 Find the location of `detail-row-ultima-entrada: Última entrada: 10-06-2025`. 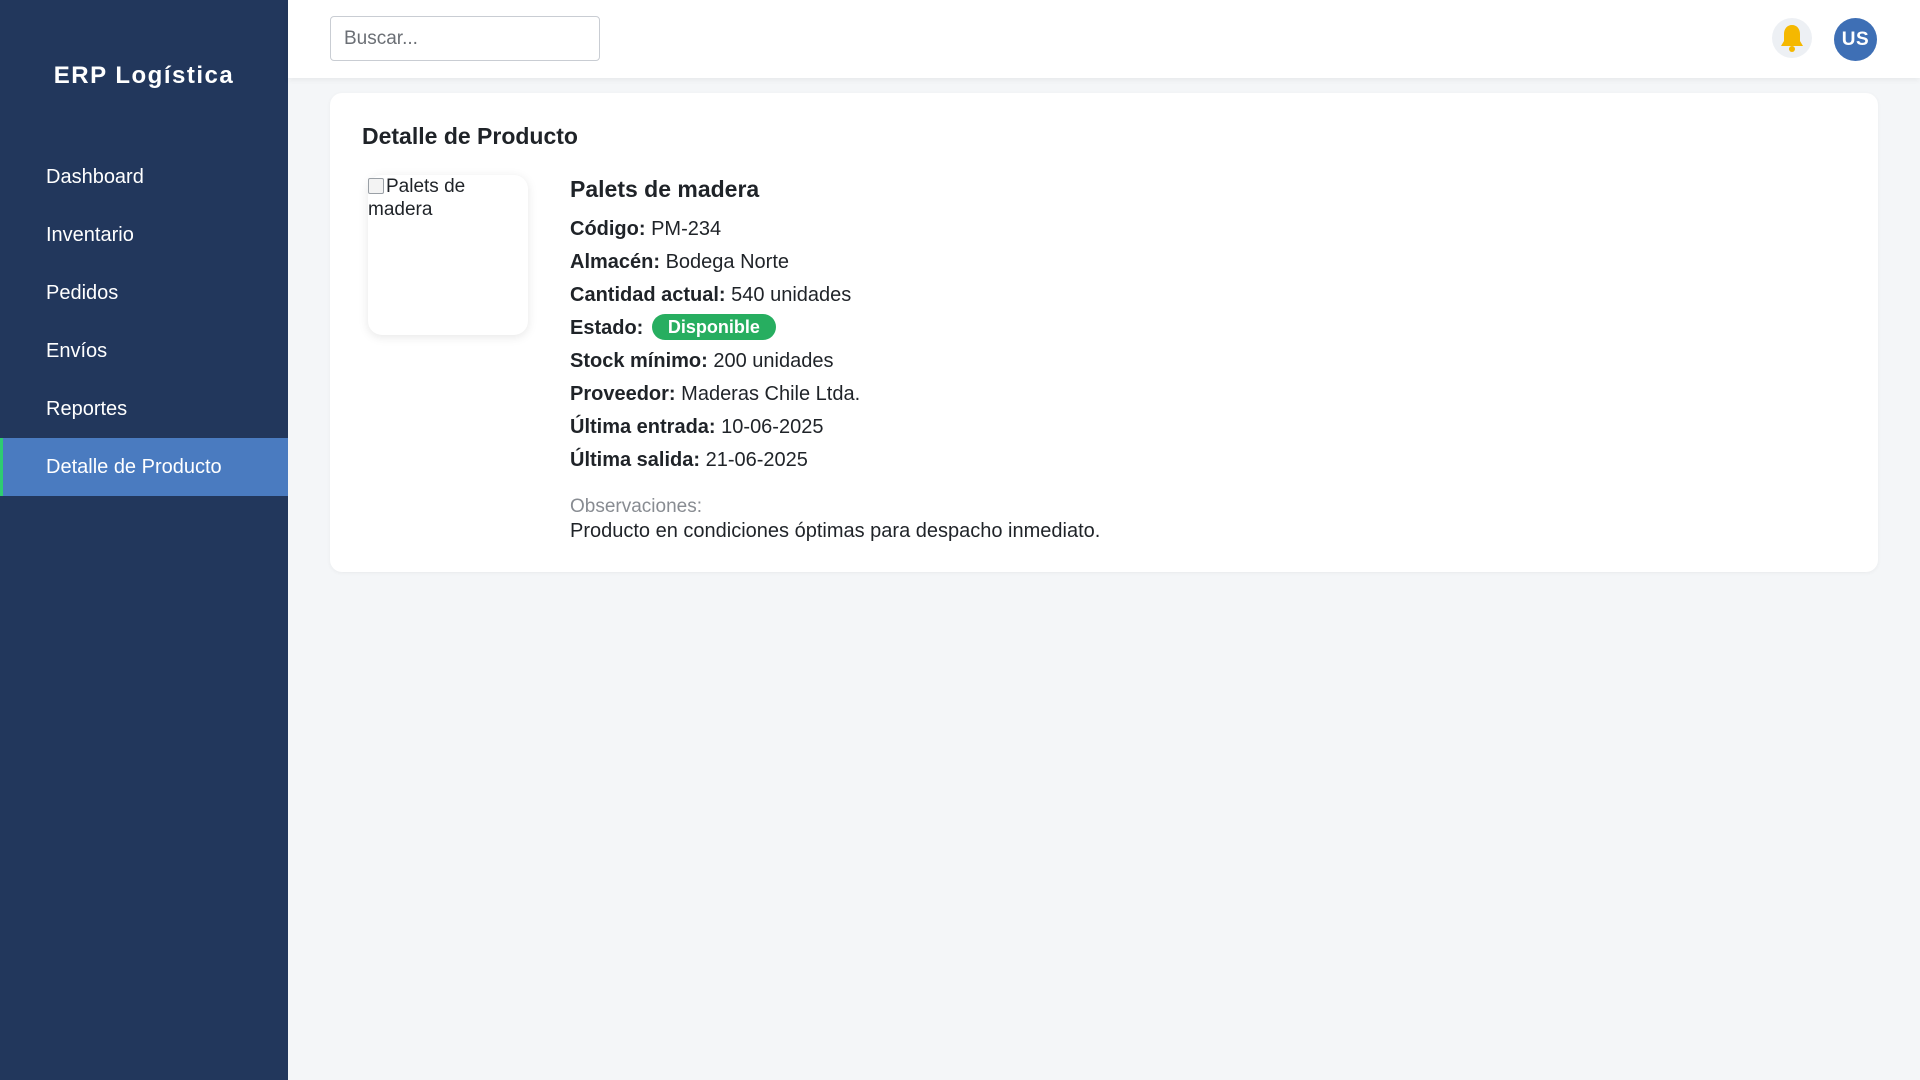

detail-row-ultima-entrada: Última entrada: 10-06-2025 is located at coordinates (835, 427).